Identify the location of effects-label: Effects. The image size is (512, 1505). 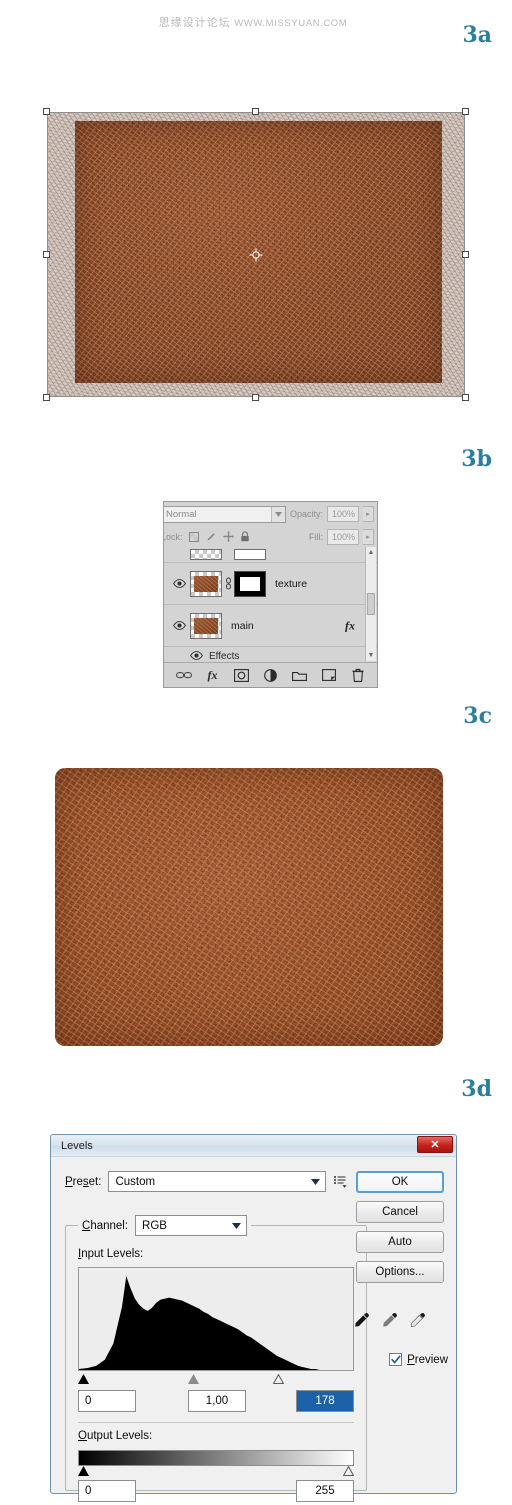
(224, 656).